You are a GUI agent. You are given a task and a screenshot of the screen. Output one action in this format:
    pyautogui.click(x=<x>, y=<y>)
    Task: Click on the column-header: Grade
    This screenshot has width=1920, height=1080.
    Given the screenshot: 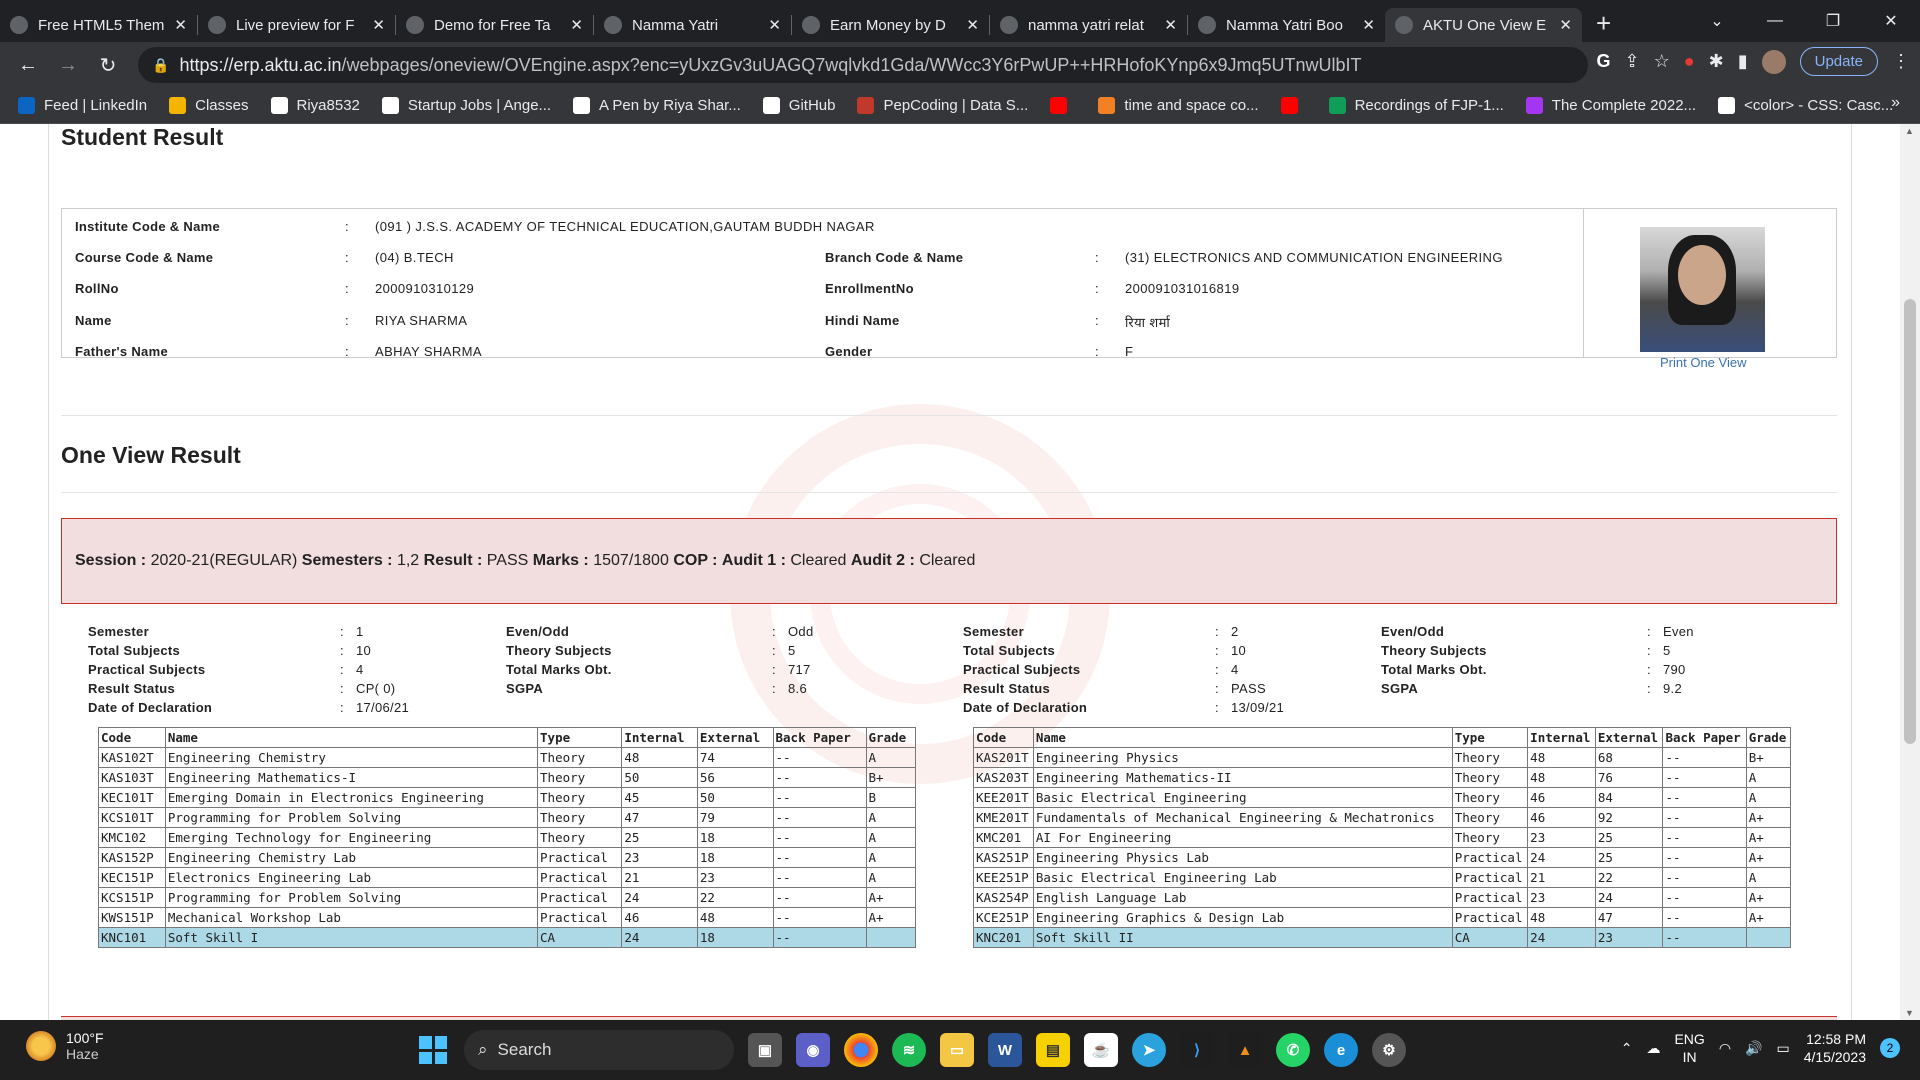 What is the action you would take?
    pyautogui.click(x=1768, y=737)
    